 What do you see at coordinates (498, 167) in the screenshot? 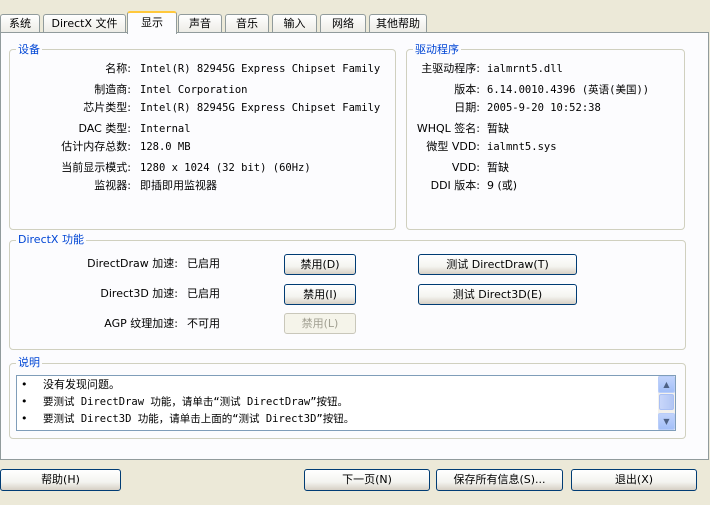
I see `driver-vdd-value: 暂缺` at bounding box center [498, 167].